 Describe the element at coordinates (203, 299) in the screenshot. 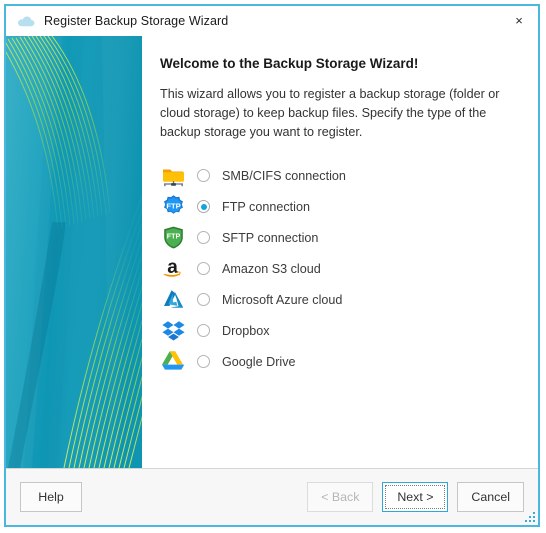

I see `radio-azure` at that location.